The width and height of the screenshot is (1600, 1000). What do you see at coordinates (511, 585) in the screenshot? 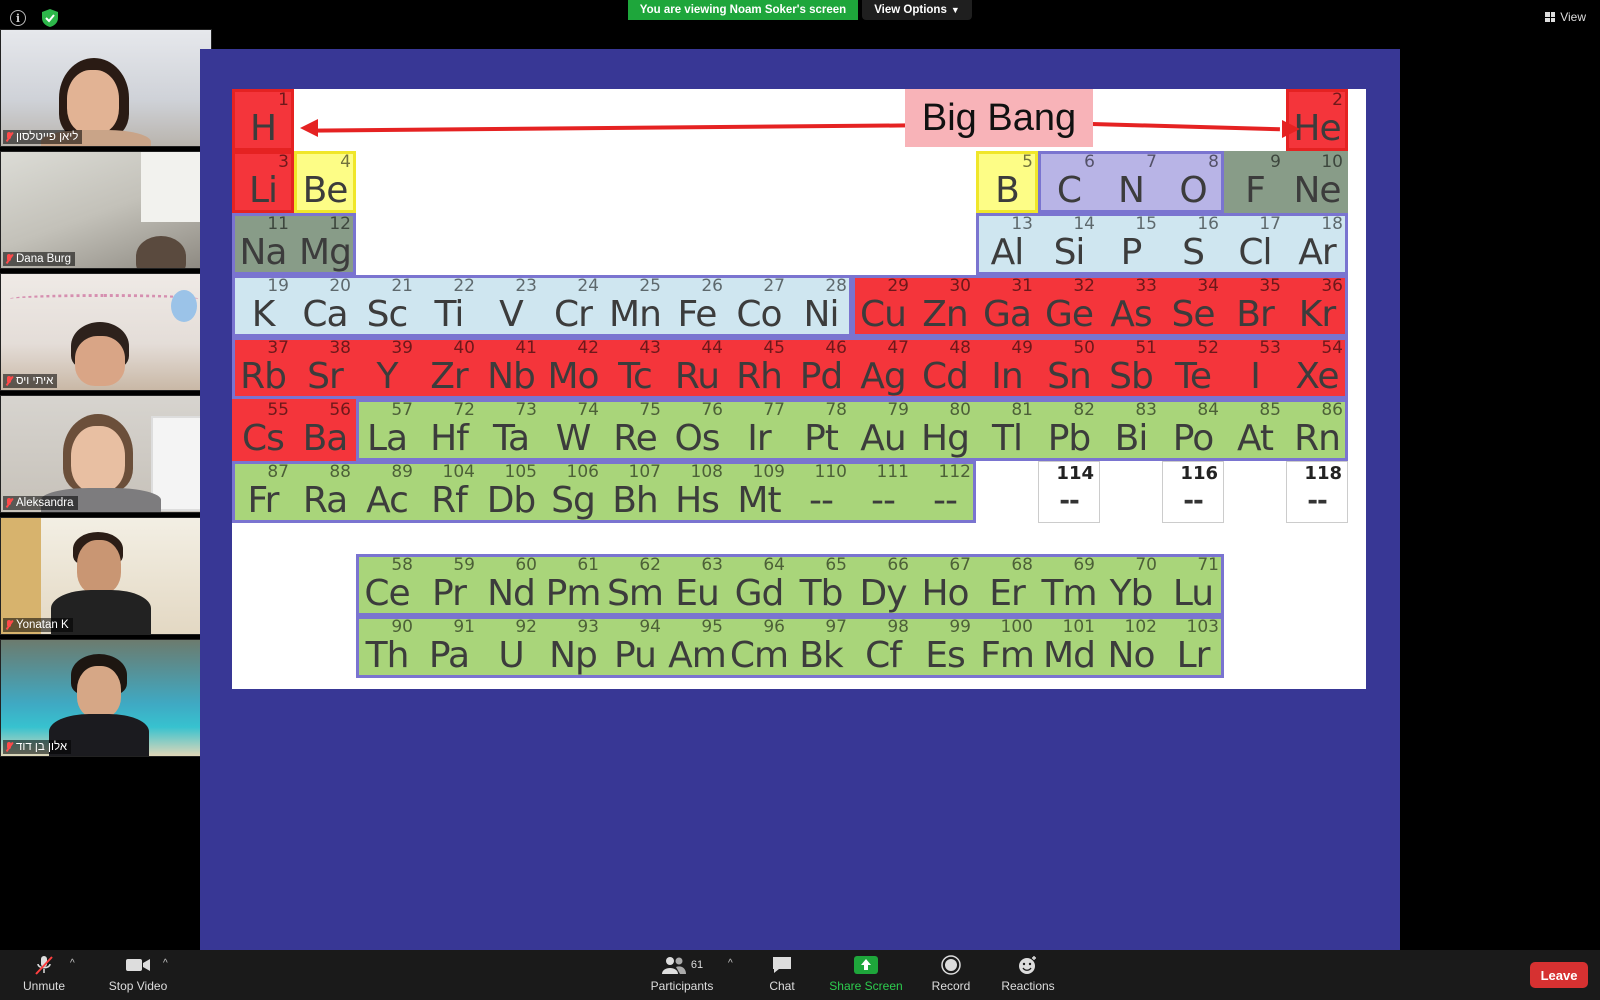
I see `element-cell: 60 Nd` at bounding box center [511, 585].